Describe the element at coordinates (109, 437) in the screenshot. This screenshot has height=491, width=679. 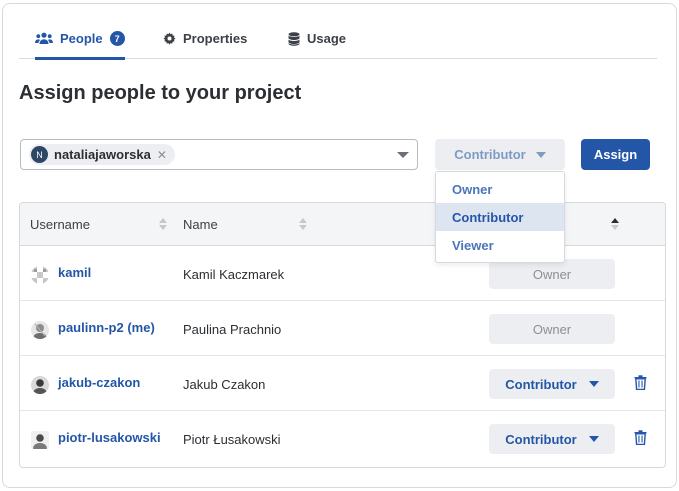
I see `username-link: piotr-lusakowski` at that location.